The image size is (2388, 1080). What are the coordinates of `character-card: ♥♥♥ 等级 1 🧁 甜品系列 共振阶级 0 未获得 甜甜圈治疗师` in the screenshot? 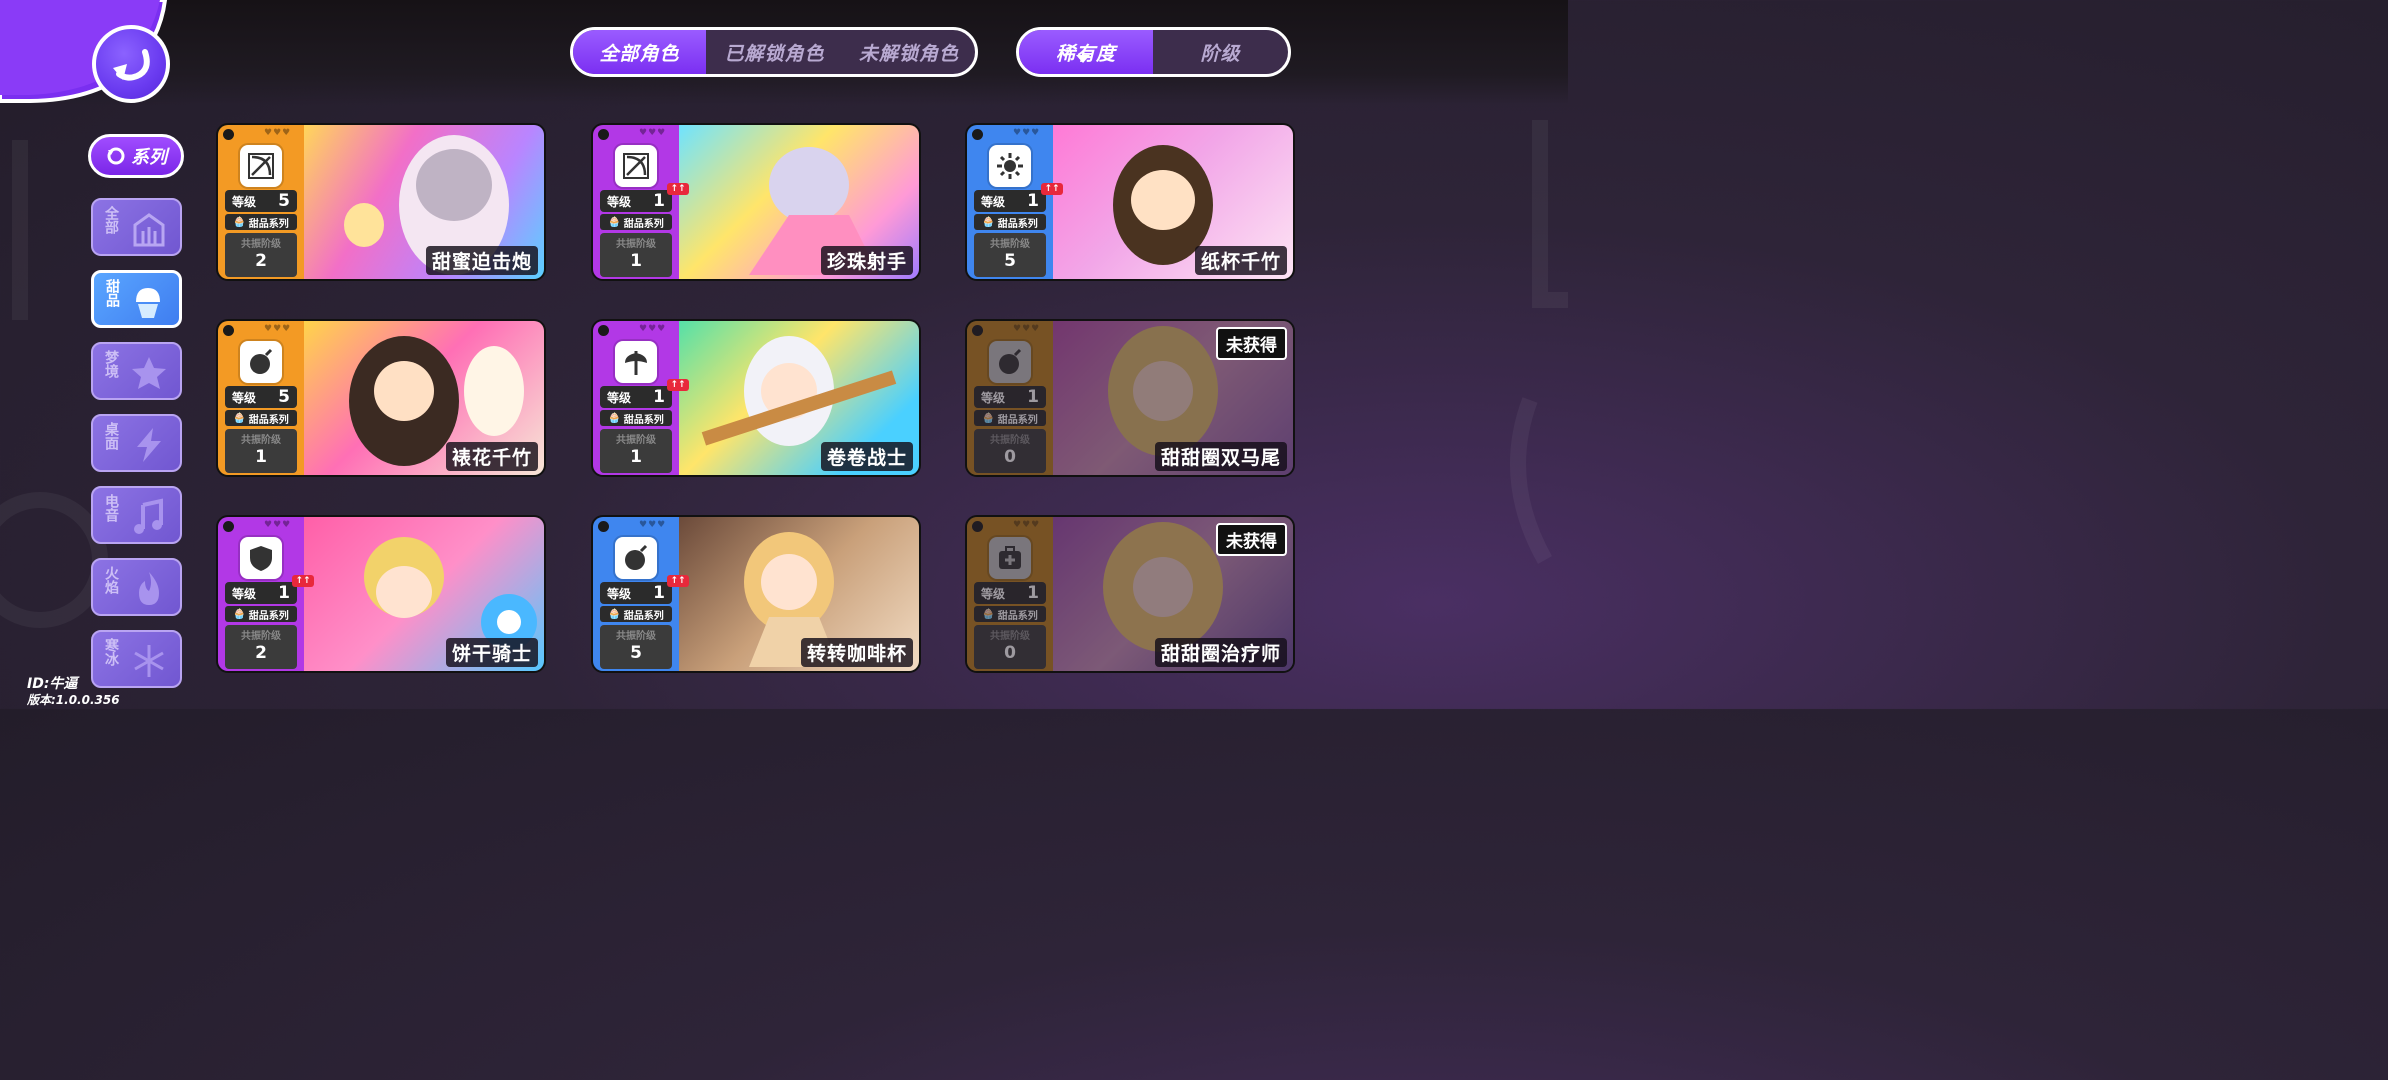 It's located at (1130, 594).